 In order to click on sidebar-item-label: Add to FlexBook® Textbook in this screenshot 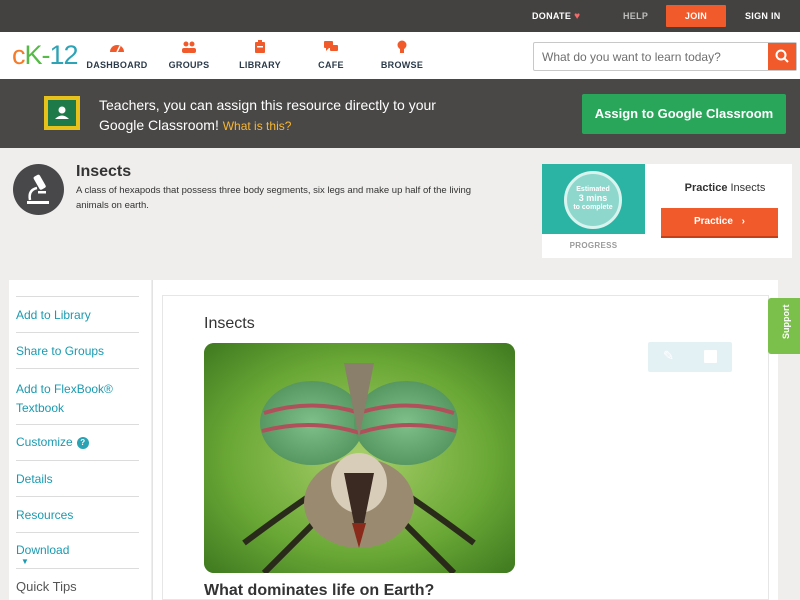, I will do `click(64, 398)`.